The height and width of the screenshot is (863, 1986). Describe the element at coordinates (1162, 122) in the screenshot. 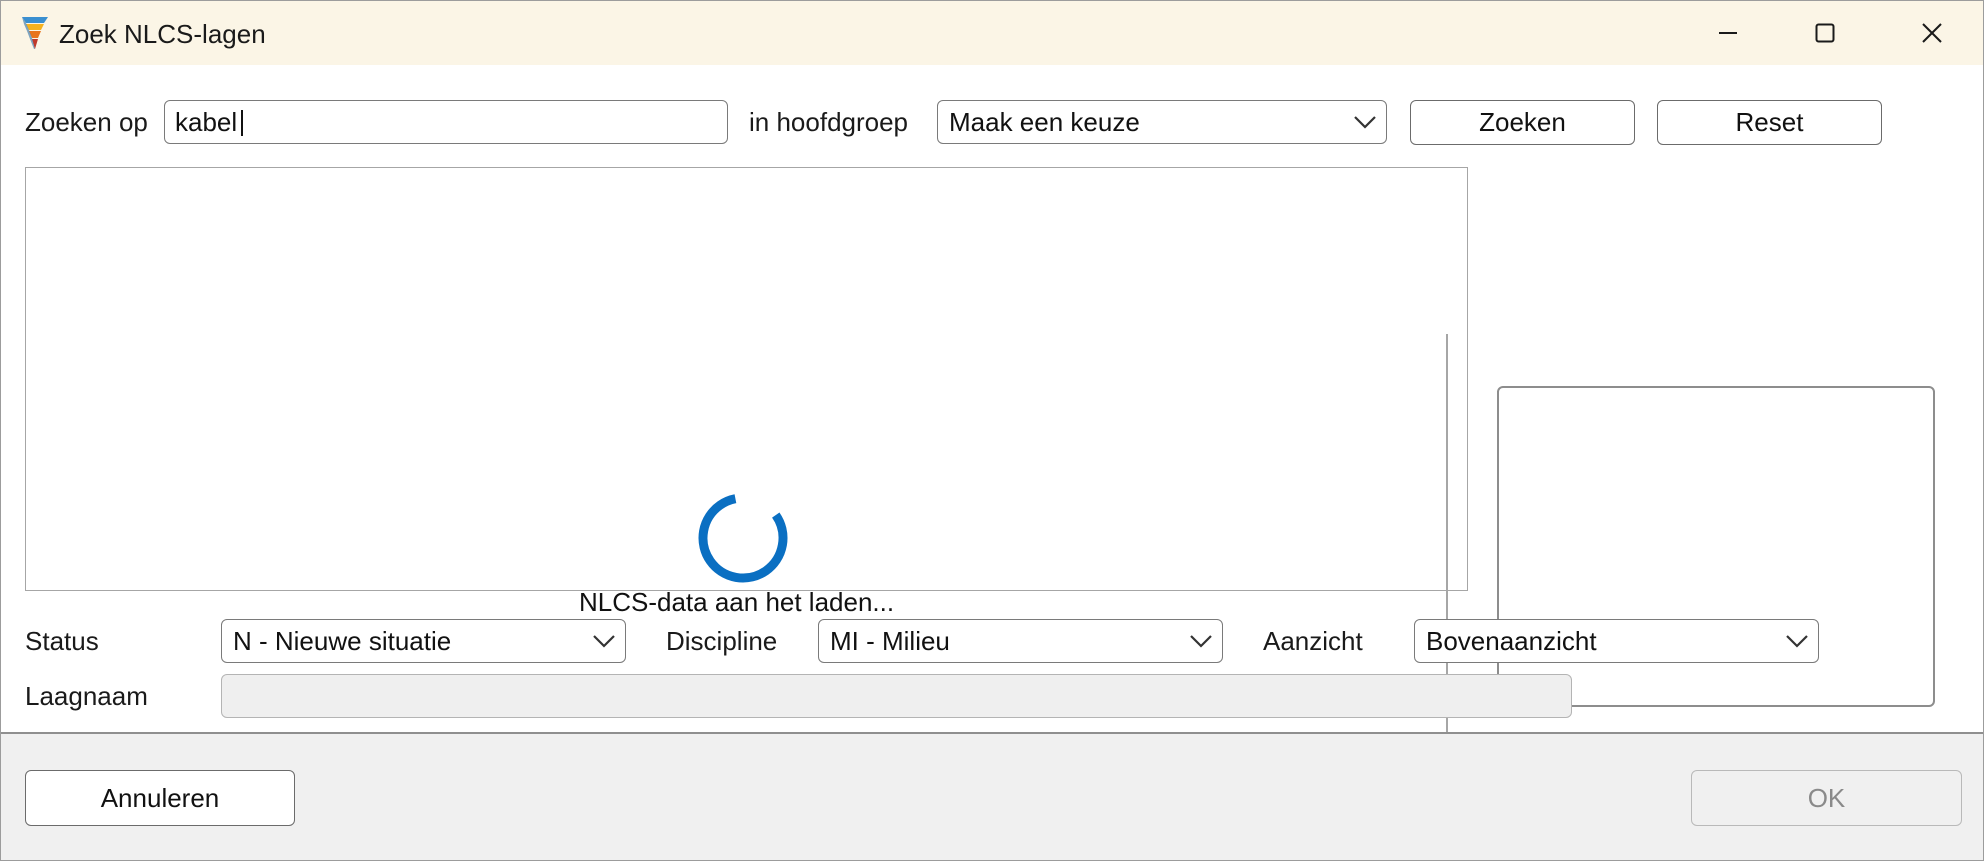

I see `hoofdgroep-select: Maak een keuze` at that location.